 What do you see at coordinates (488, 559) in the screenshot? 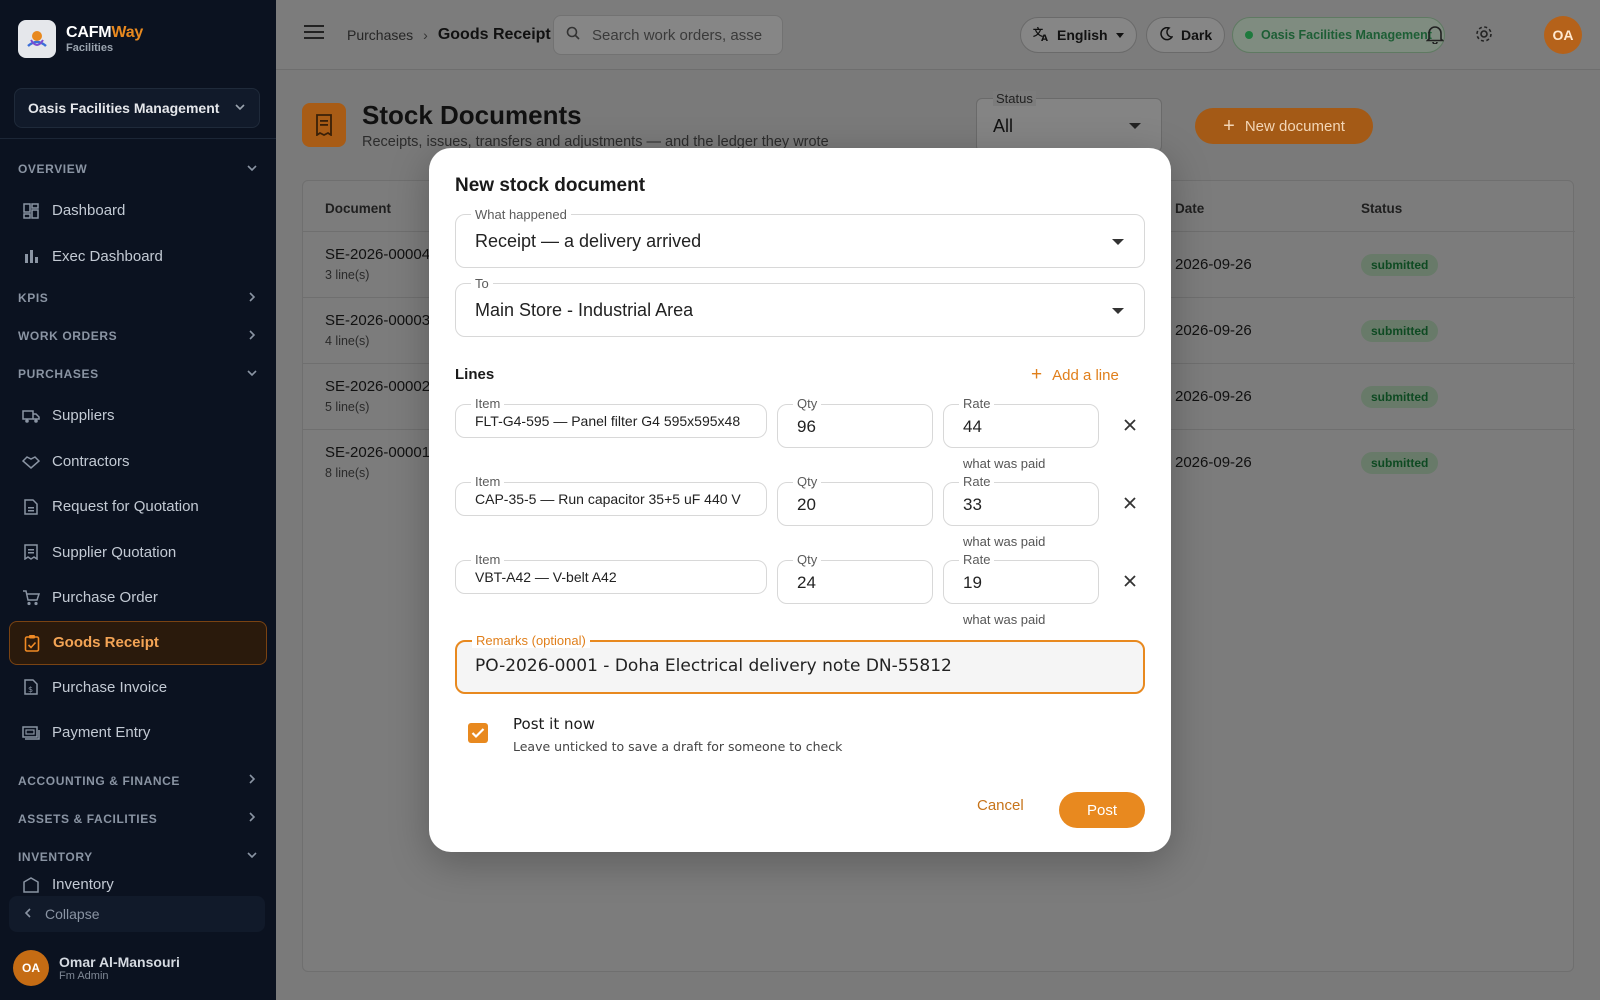
I see `field-label: Item` at bounding box center [488, 559].